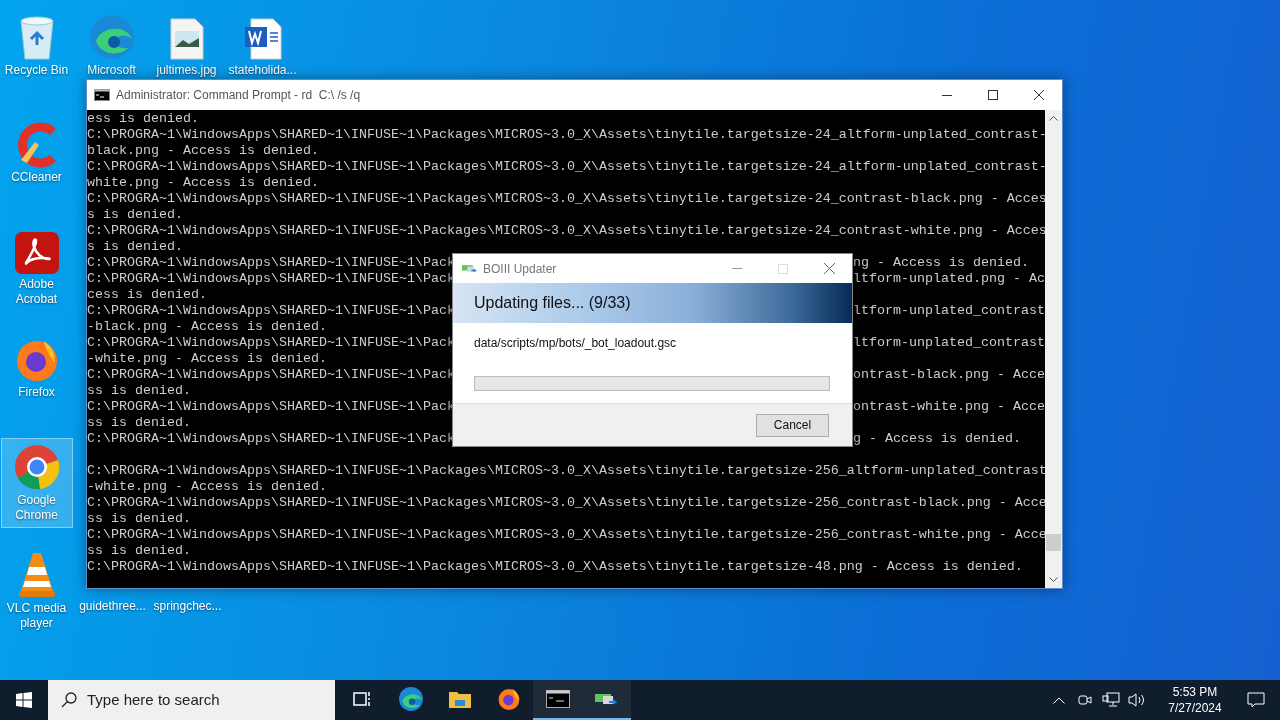  I want to click on chrome-icon, so click(36, 467).